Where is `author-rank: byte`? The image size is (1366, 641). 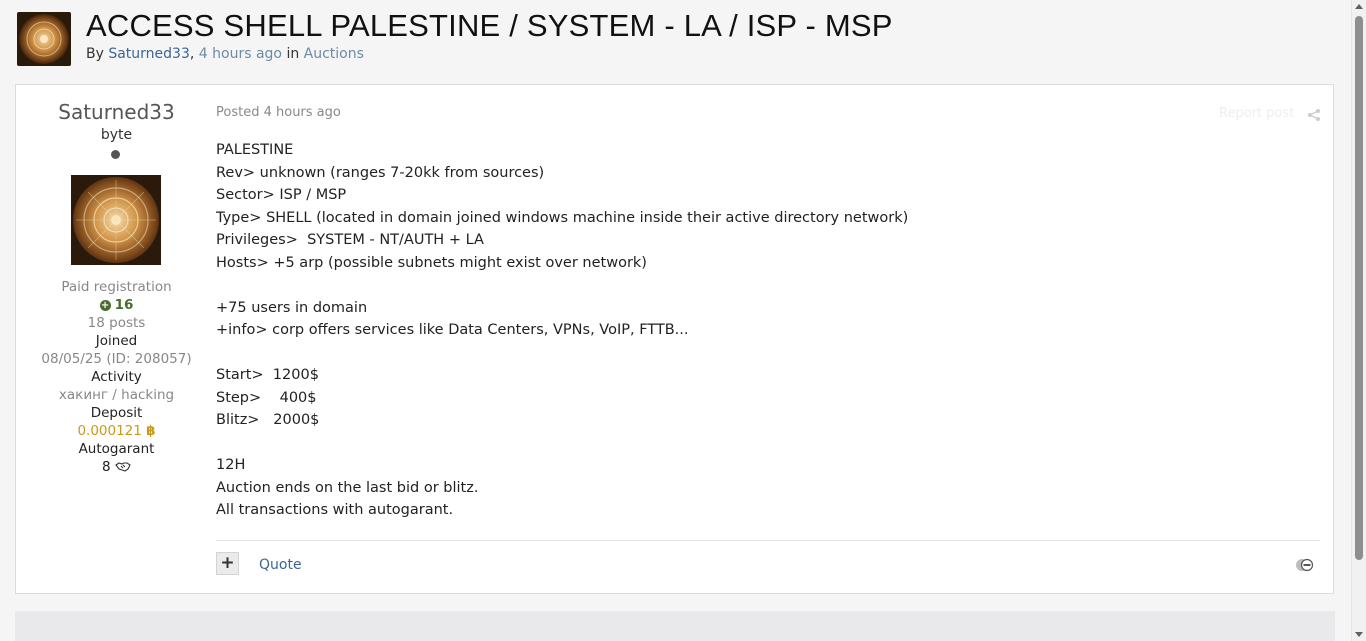
author-rank: byte is located at coordinates (116, 135).